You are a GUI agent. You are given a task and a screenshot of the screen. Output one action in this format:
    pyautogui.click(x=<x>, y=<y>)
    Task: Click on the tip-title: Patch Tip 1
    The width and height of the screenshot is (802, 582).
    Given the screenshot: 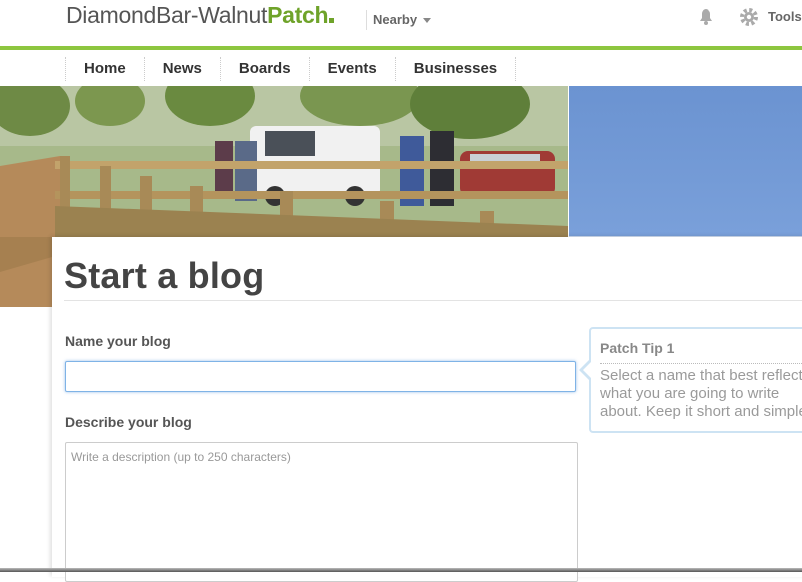 What is the action you would take?
    pyautogui.click(x=637, y=348)
    